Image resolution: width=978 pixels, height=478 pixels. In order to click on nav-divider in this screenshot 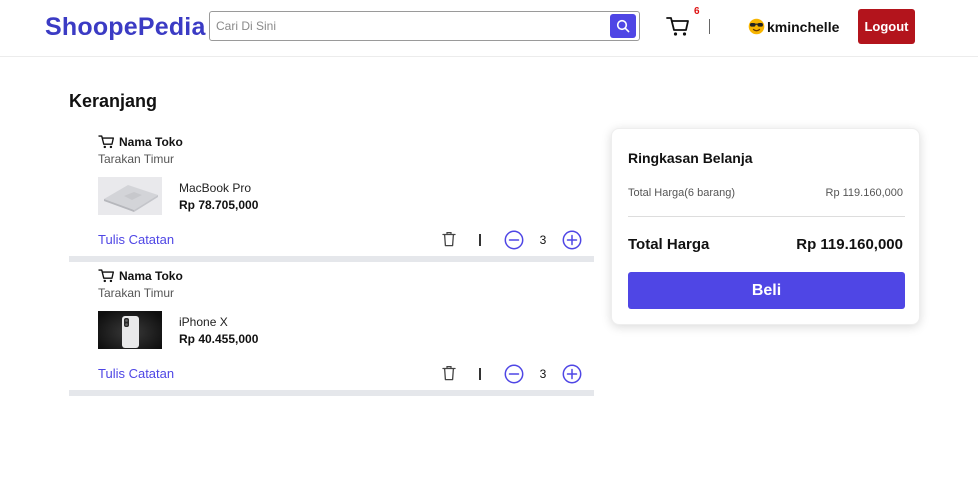, I will do `click(709, 26)`.